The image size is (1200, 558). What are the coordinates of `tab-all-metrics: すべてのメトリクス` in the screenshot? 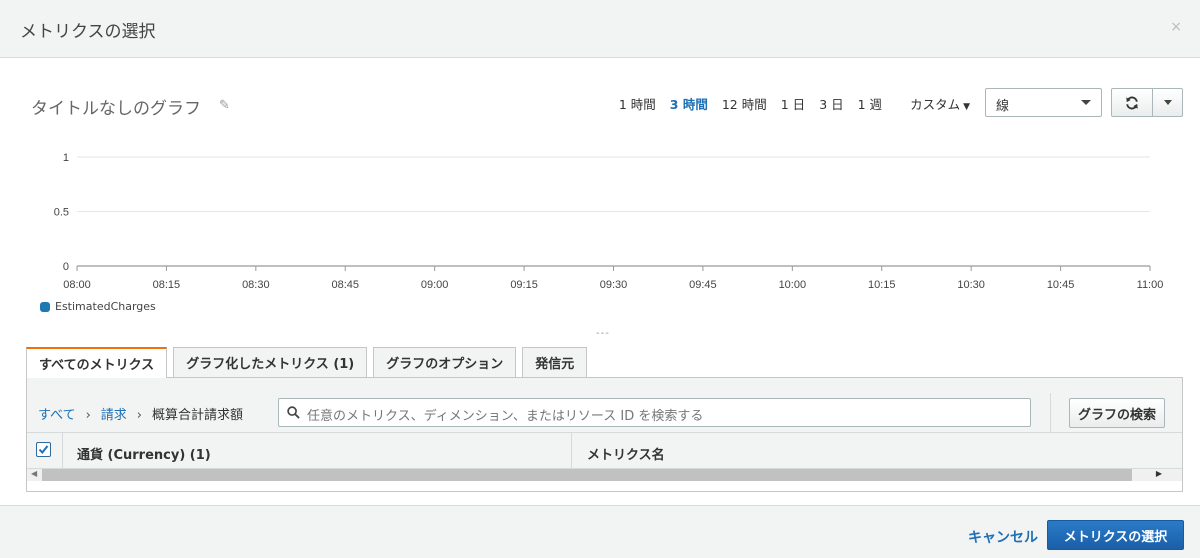 It's located at (97, 362).